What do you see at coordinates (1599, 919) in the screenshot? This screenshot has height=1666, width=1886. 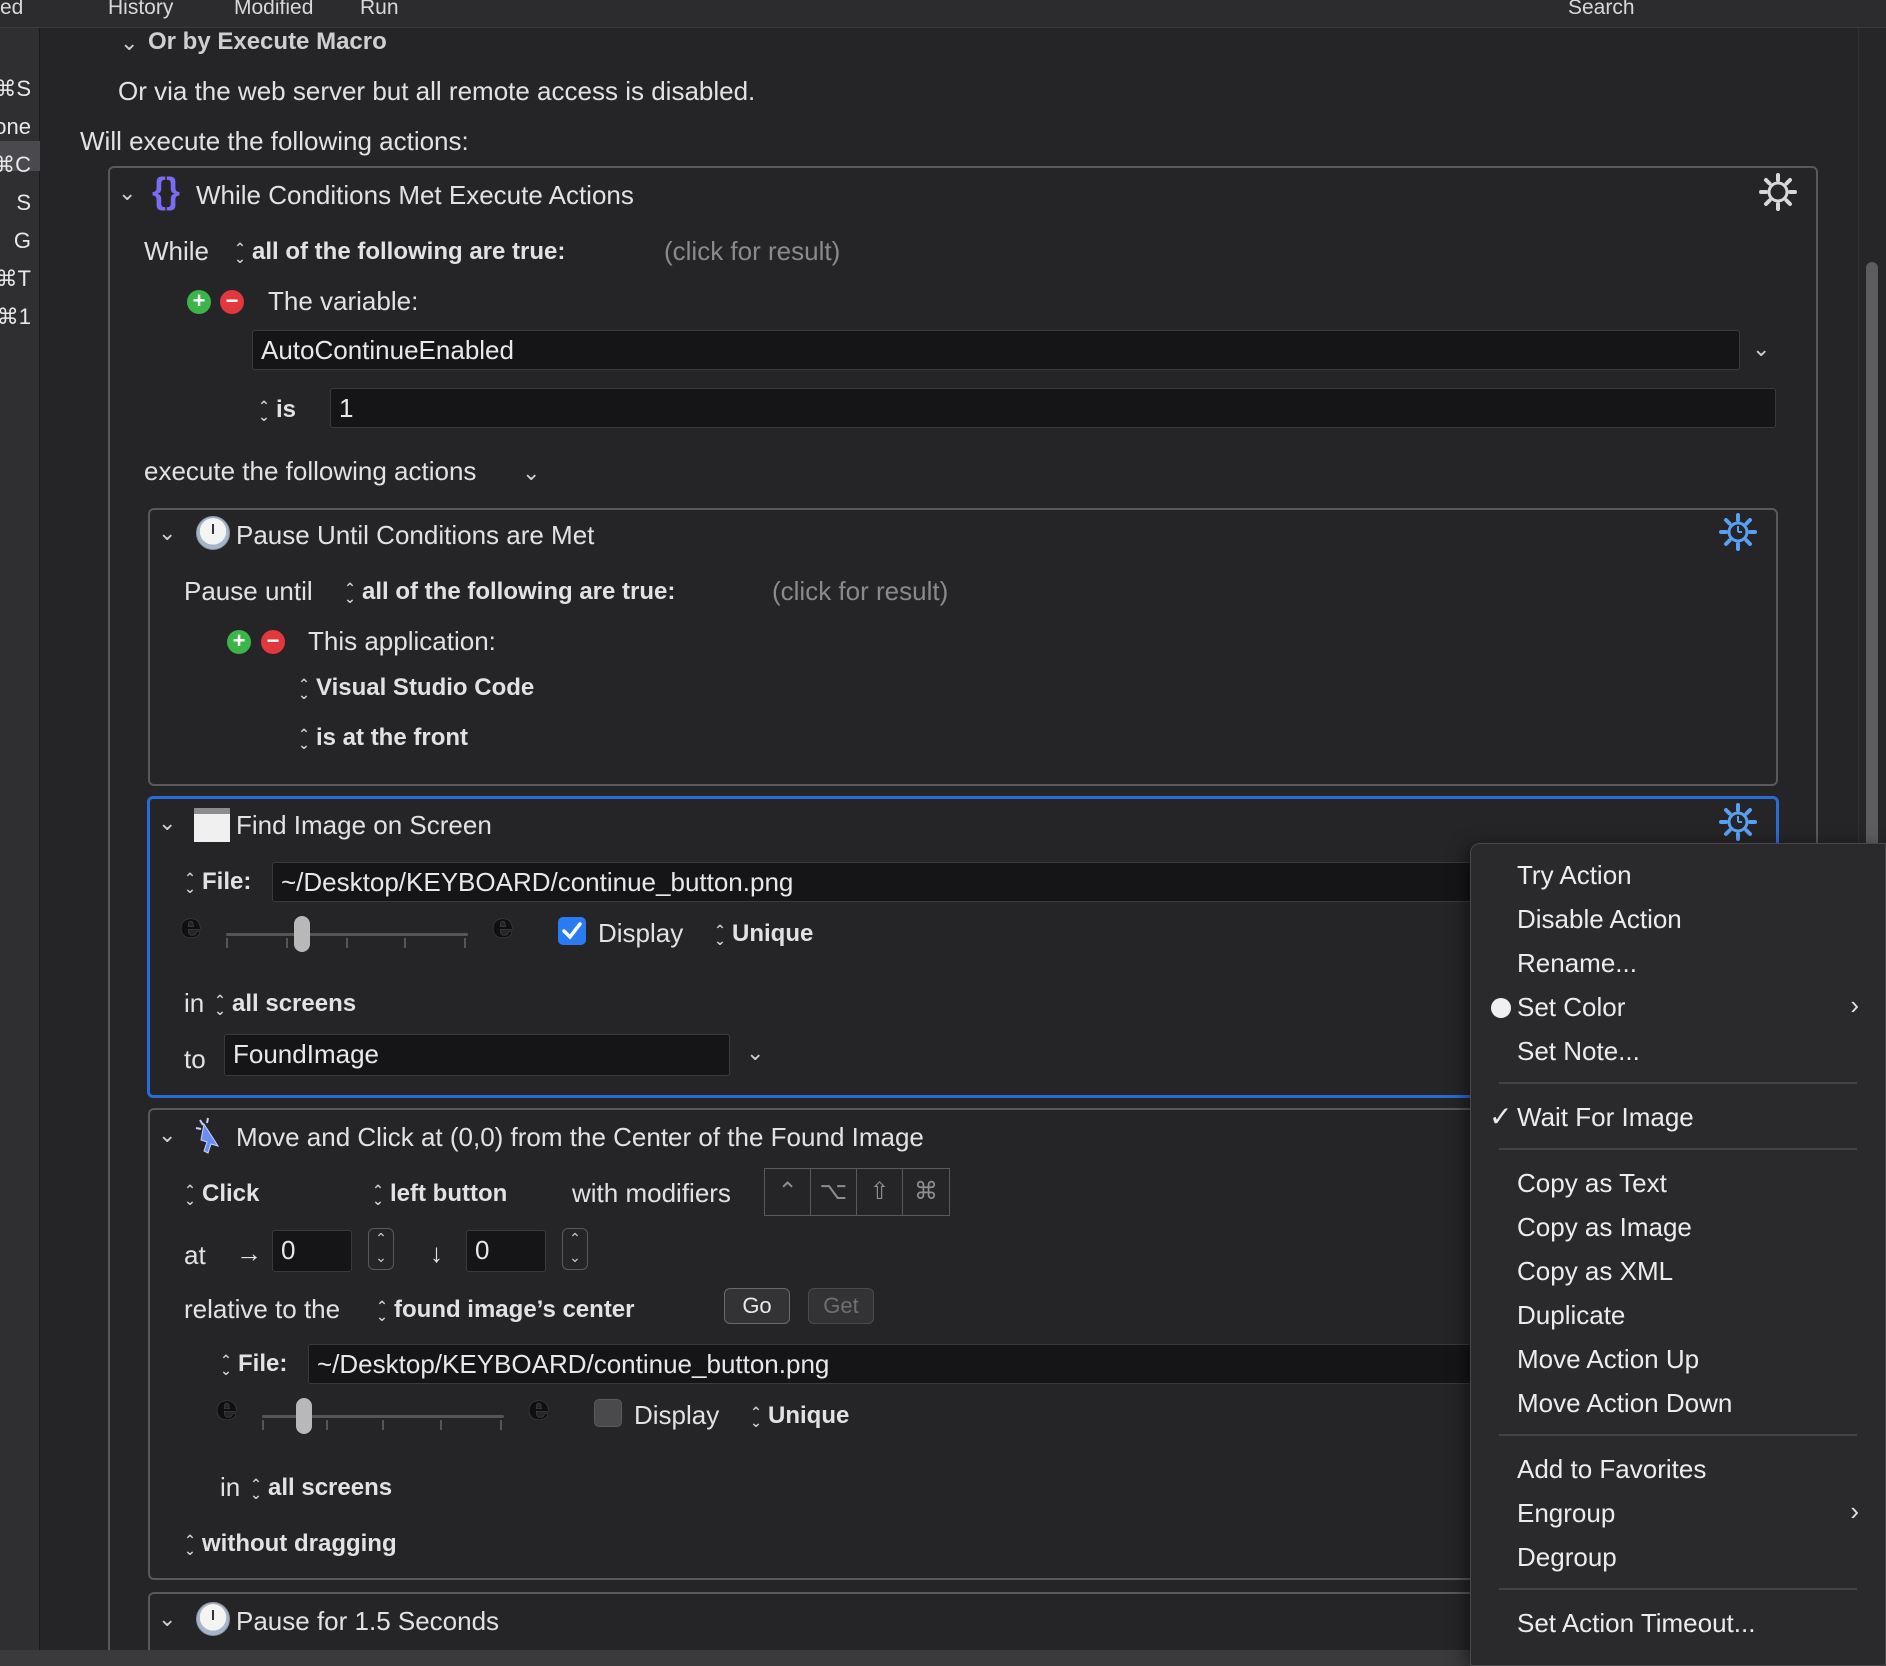 I see `menu-item-disable-action: Disable Action` at bounding box center [1599, 919].